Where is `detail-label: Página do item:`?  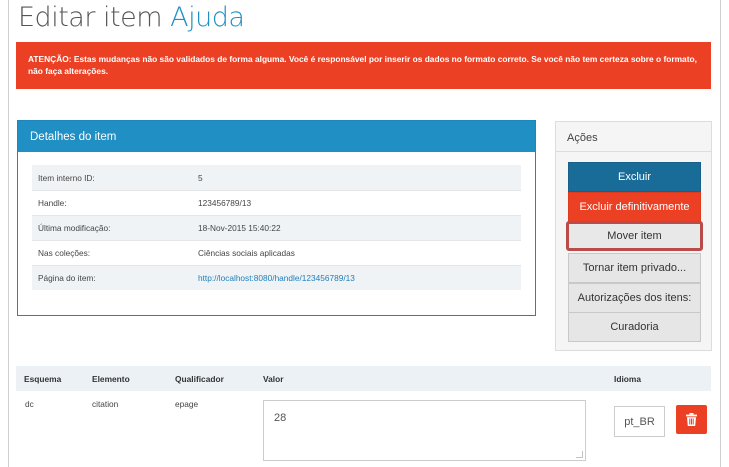
detail-label: Página do item: is located at coordinates (67, 278).